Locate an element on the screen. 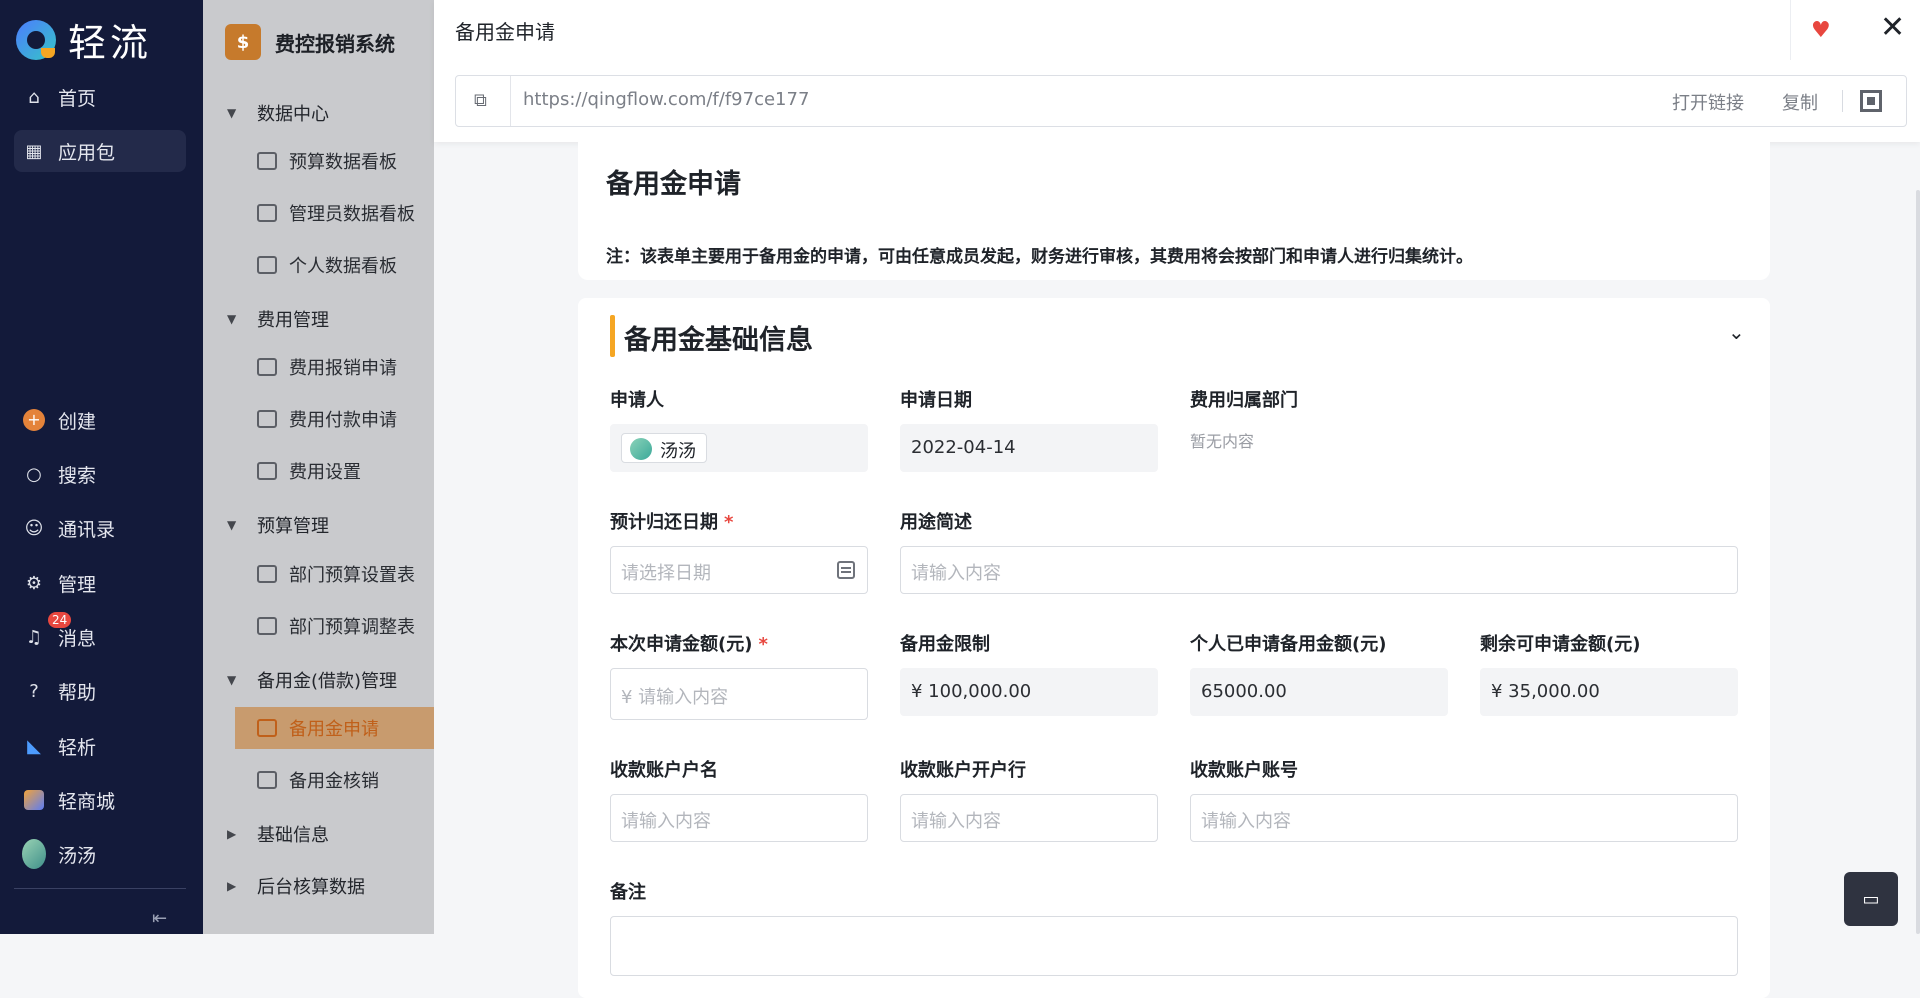 The height and width of the screenshot is (998, 1920). group-budget: ▼ 预算管理 is located at coordinates (278, 525).